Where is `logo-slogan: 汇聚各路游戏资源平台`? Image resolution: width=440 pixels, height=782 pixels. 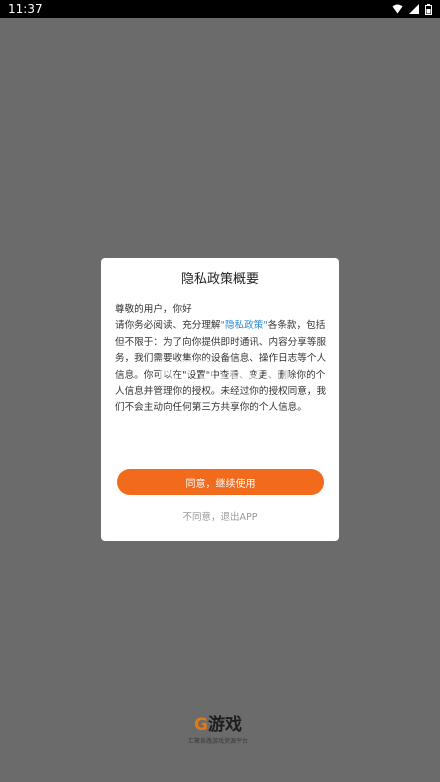
logo-slogan: 汇聚各路游戏资源平台 is located at coordinates (218, 741).